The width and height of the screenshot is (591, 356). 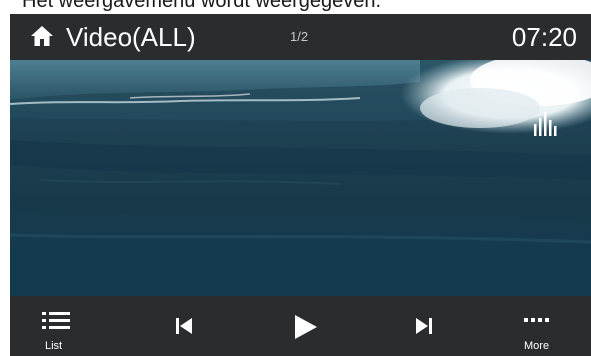 What do you see at coordinates (54, 346) in the screenshot?
I see `list-label: List` at bounding box center [54, 346].